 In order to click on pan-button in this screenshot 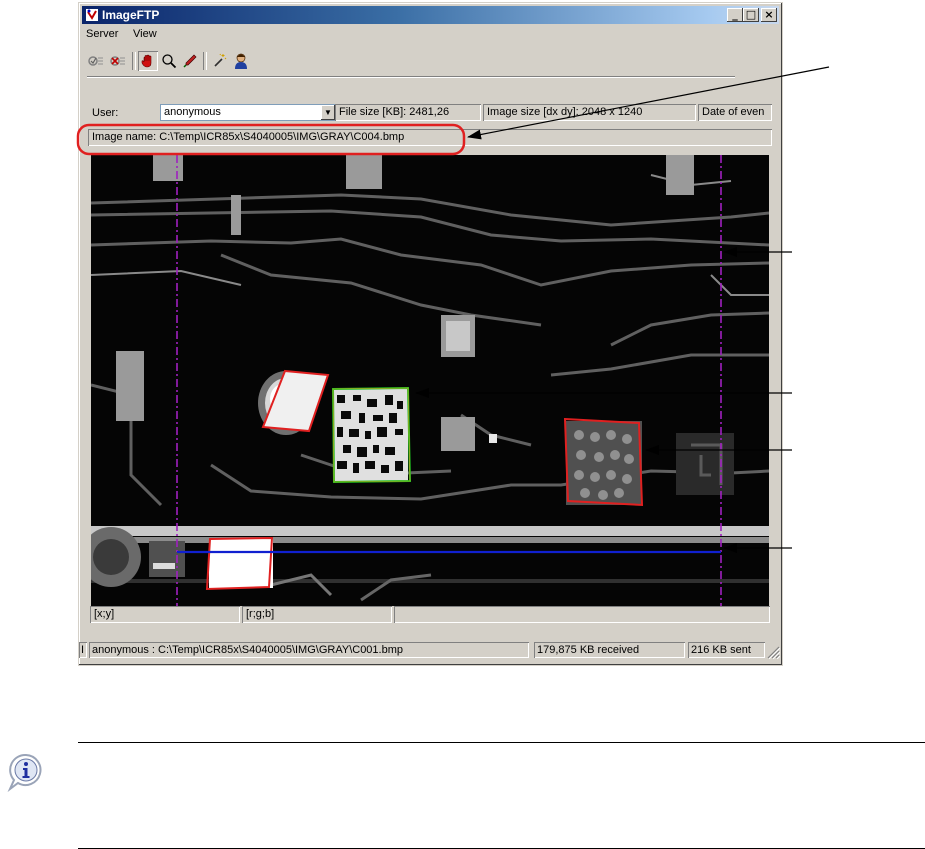, I will do `click(148, 61)`.